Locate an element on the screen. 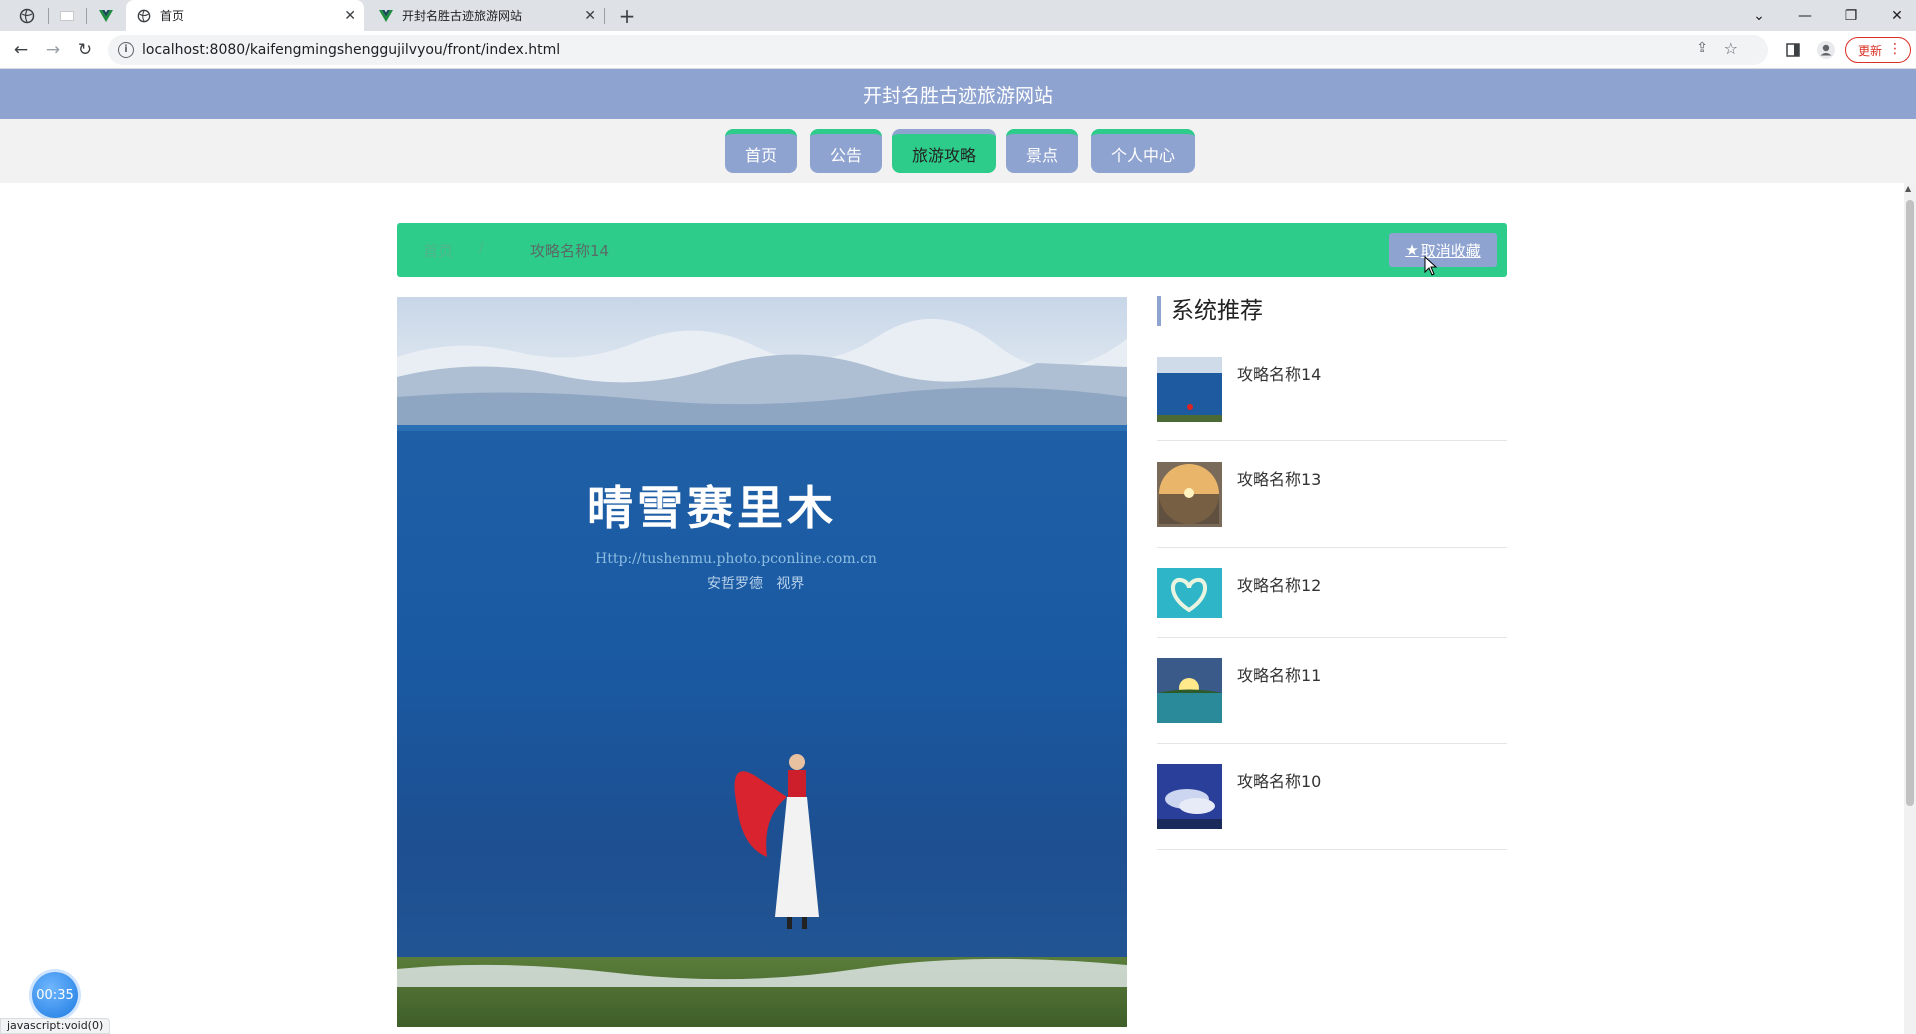 This screenshot has width=1916, height=1034. more-icon: ⋮ is located at coordinates (1895, 49).